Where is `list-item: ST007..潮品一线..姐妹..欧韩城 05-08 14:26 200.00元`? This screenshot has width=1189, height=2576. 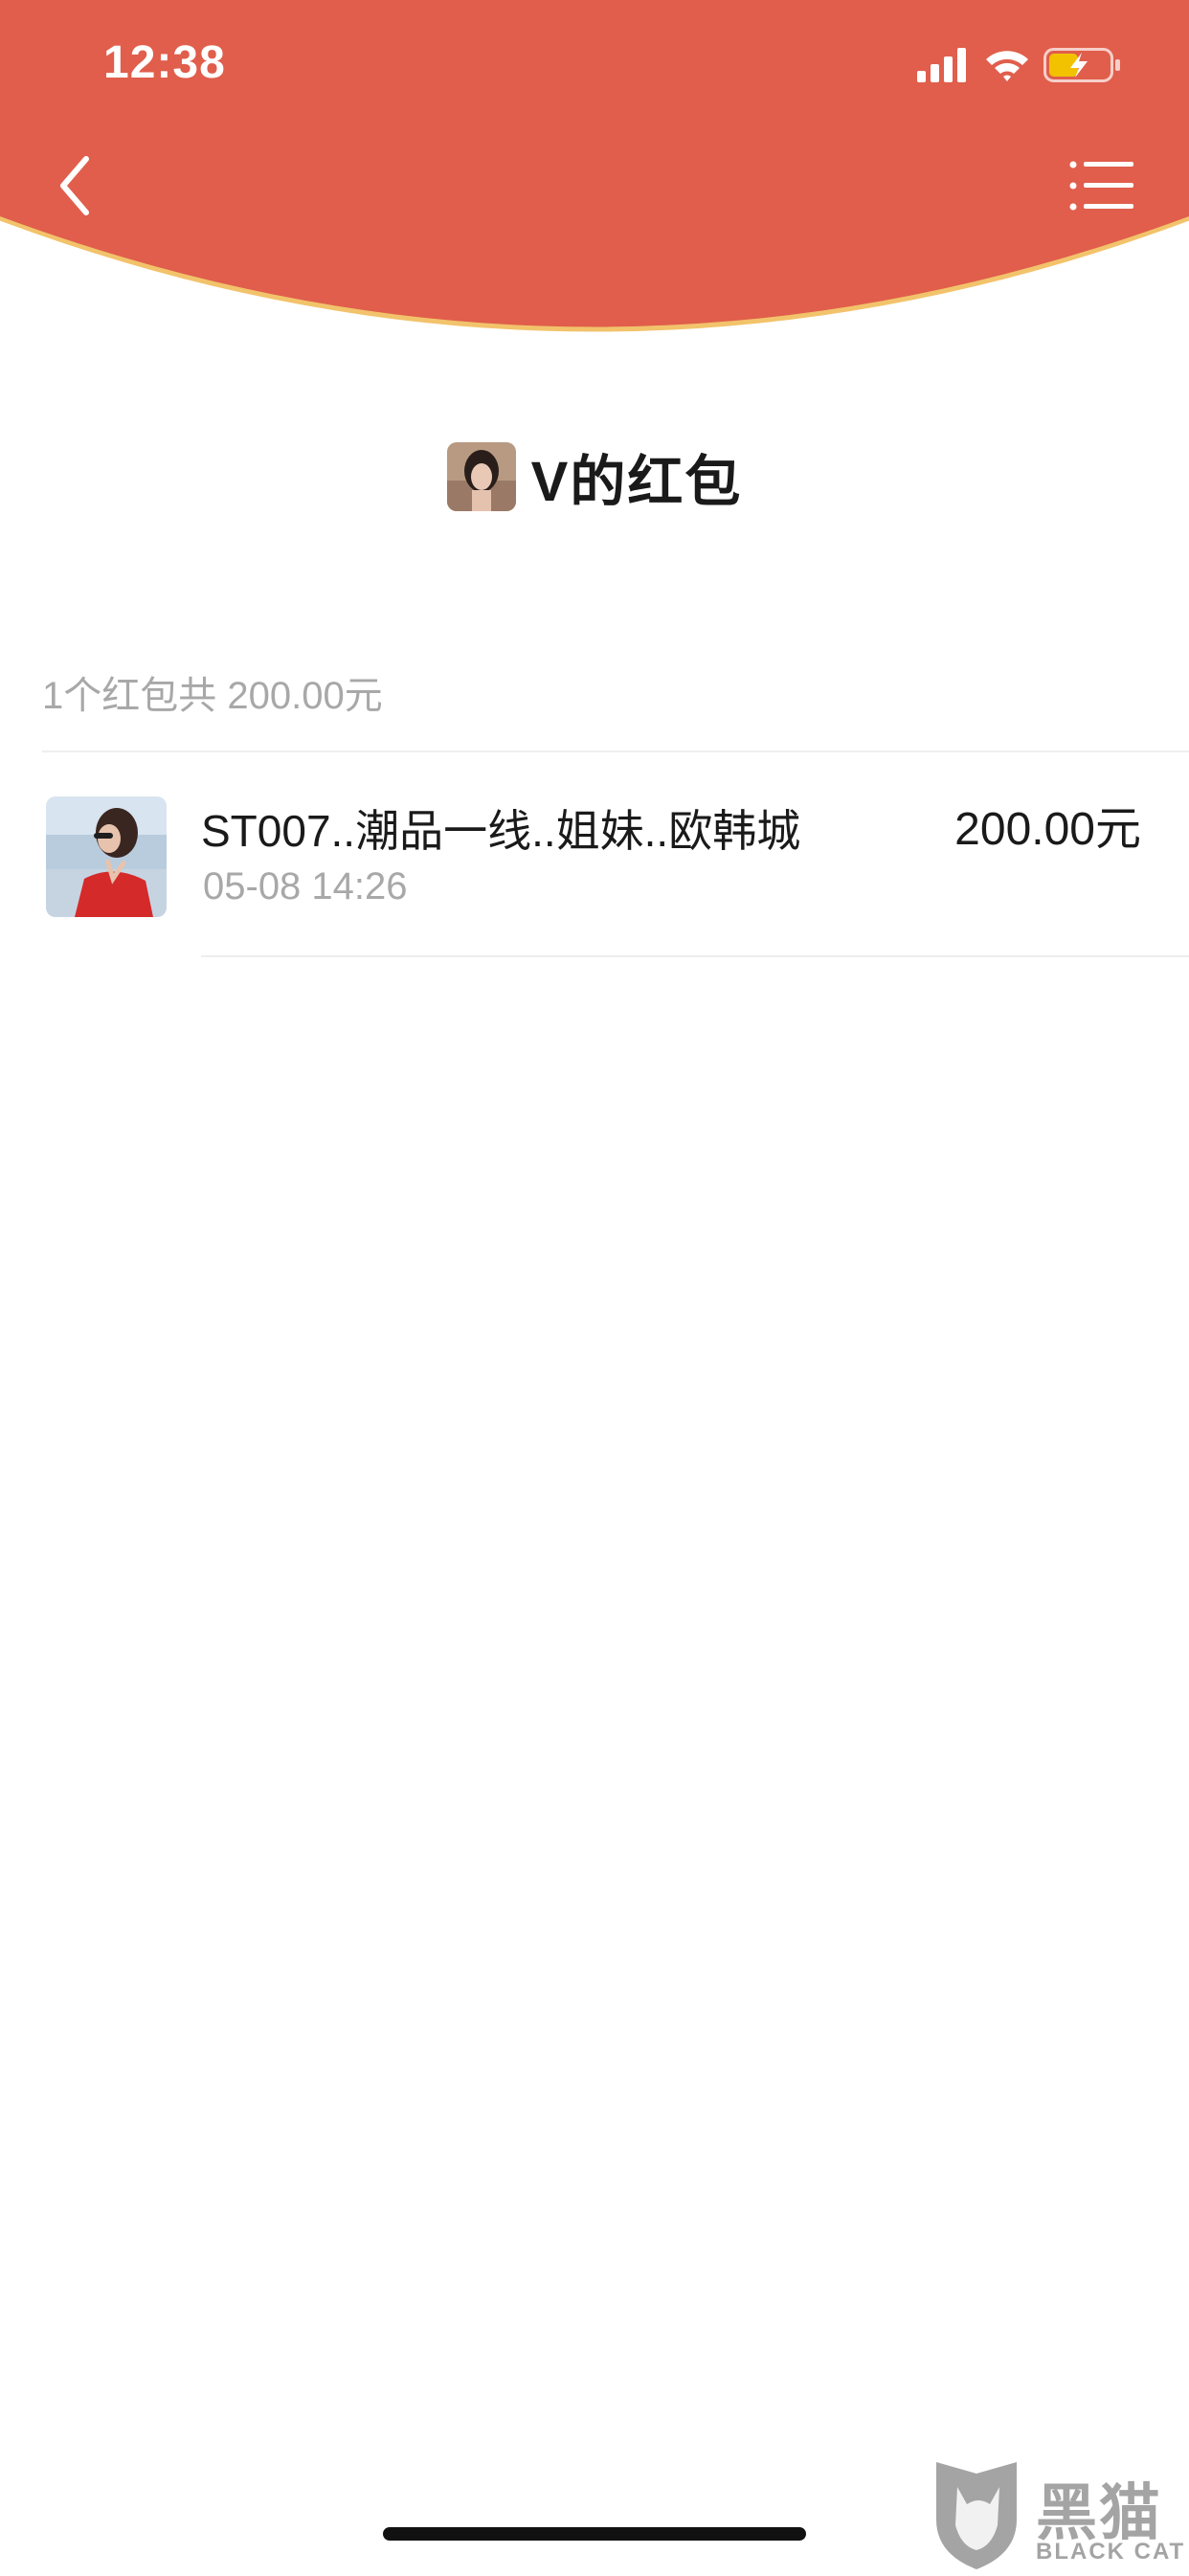
list-item: ST007..潮品一线..姐妹..欧韩城 05-08 14:26 200.00元 is located at coordinates (594, 854).